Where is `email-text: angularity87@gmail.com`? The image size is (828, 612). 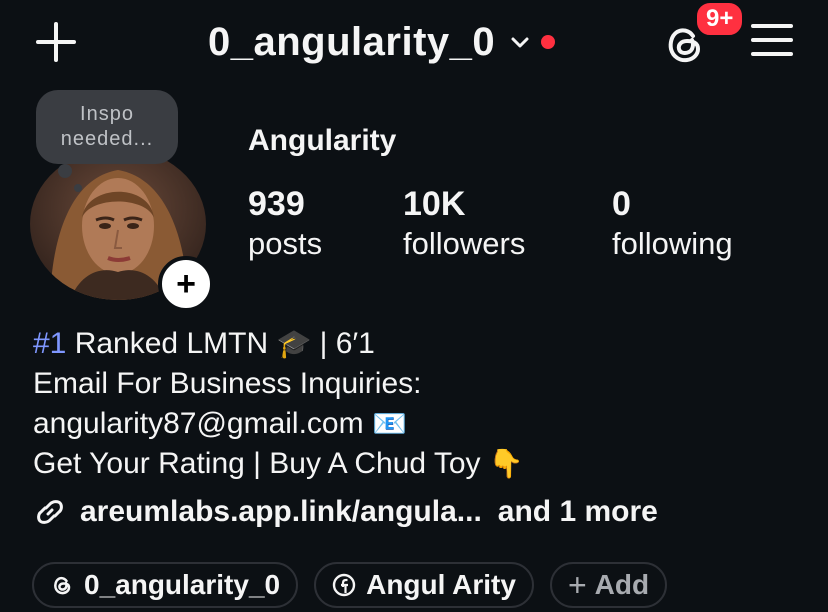 email-text: angularity87@gmail.com is located at coordinates (202, 423).